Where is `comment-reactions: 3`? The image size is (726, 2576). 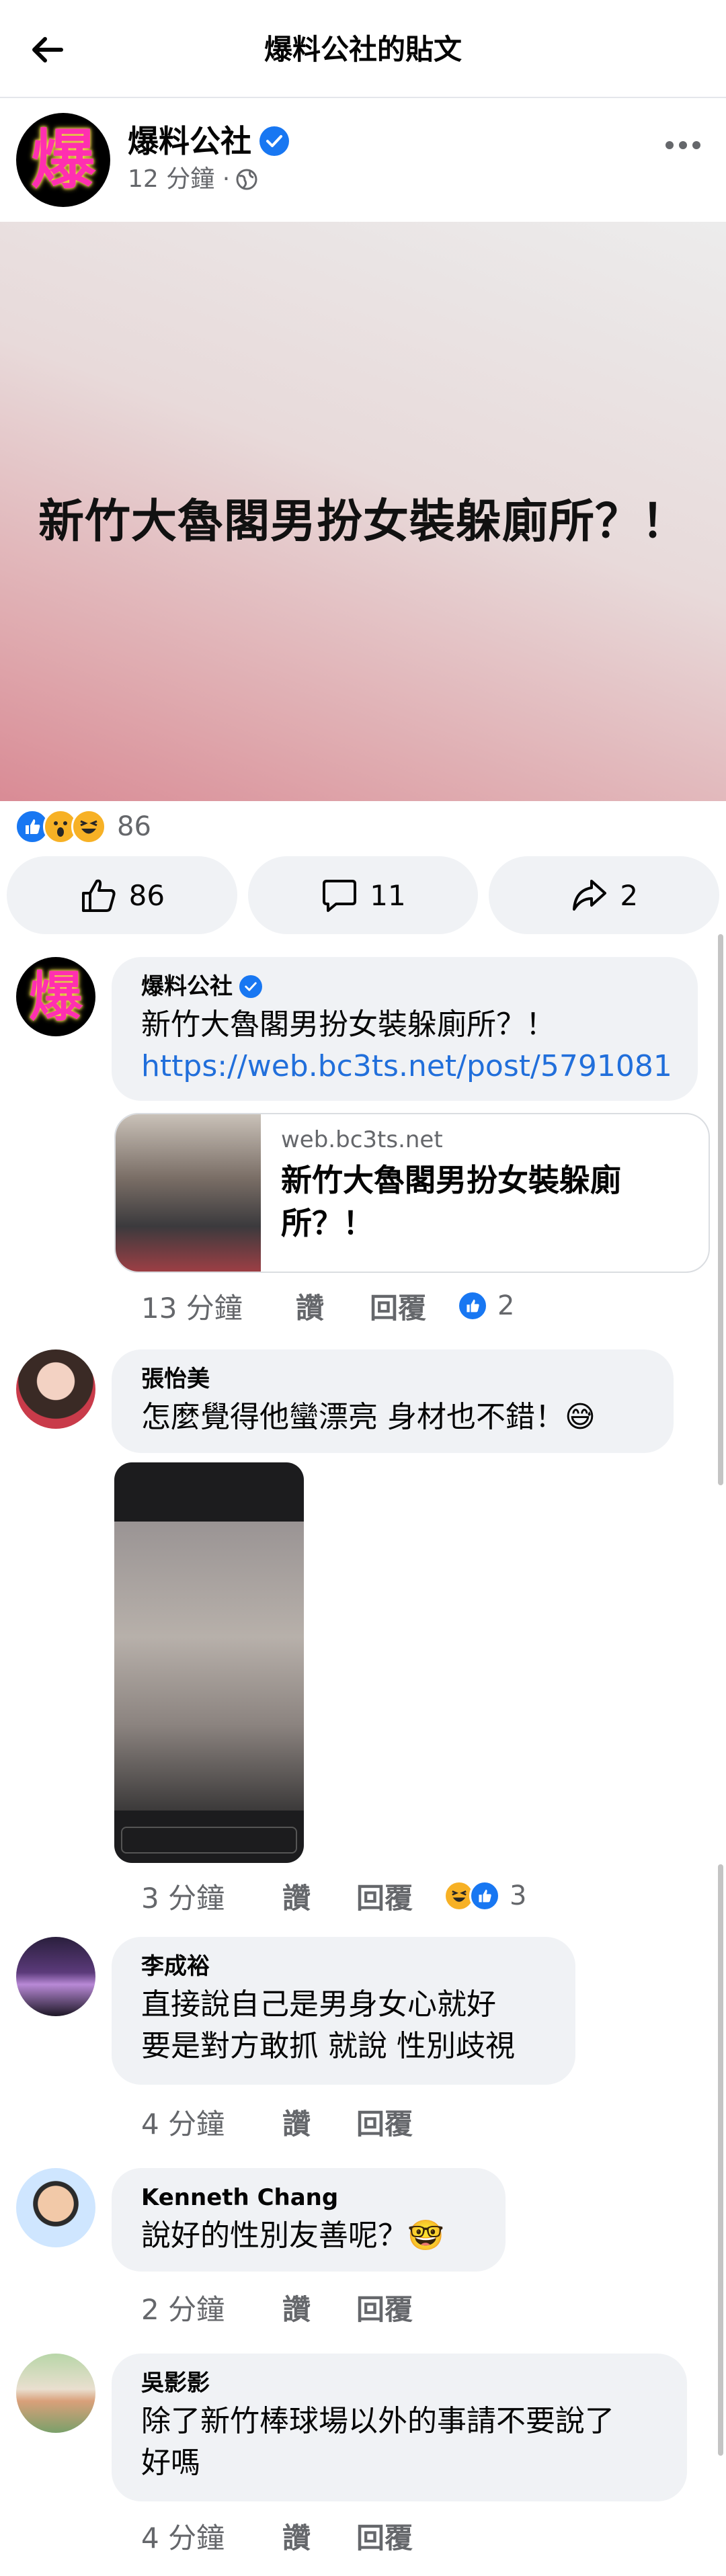
comment-reactions: 3 is located at coordinates (485, 1895).